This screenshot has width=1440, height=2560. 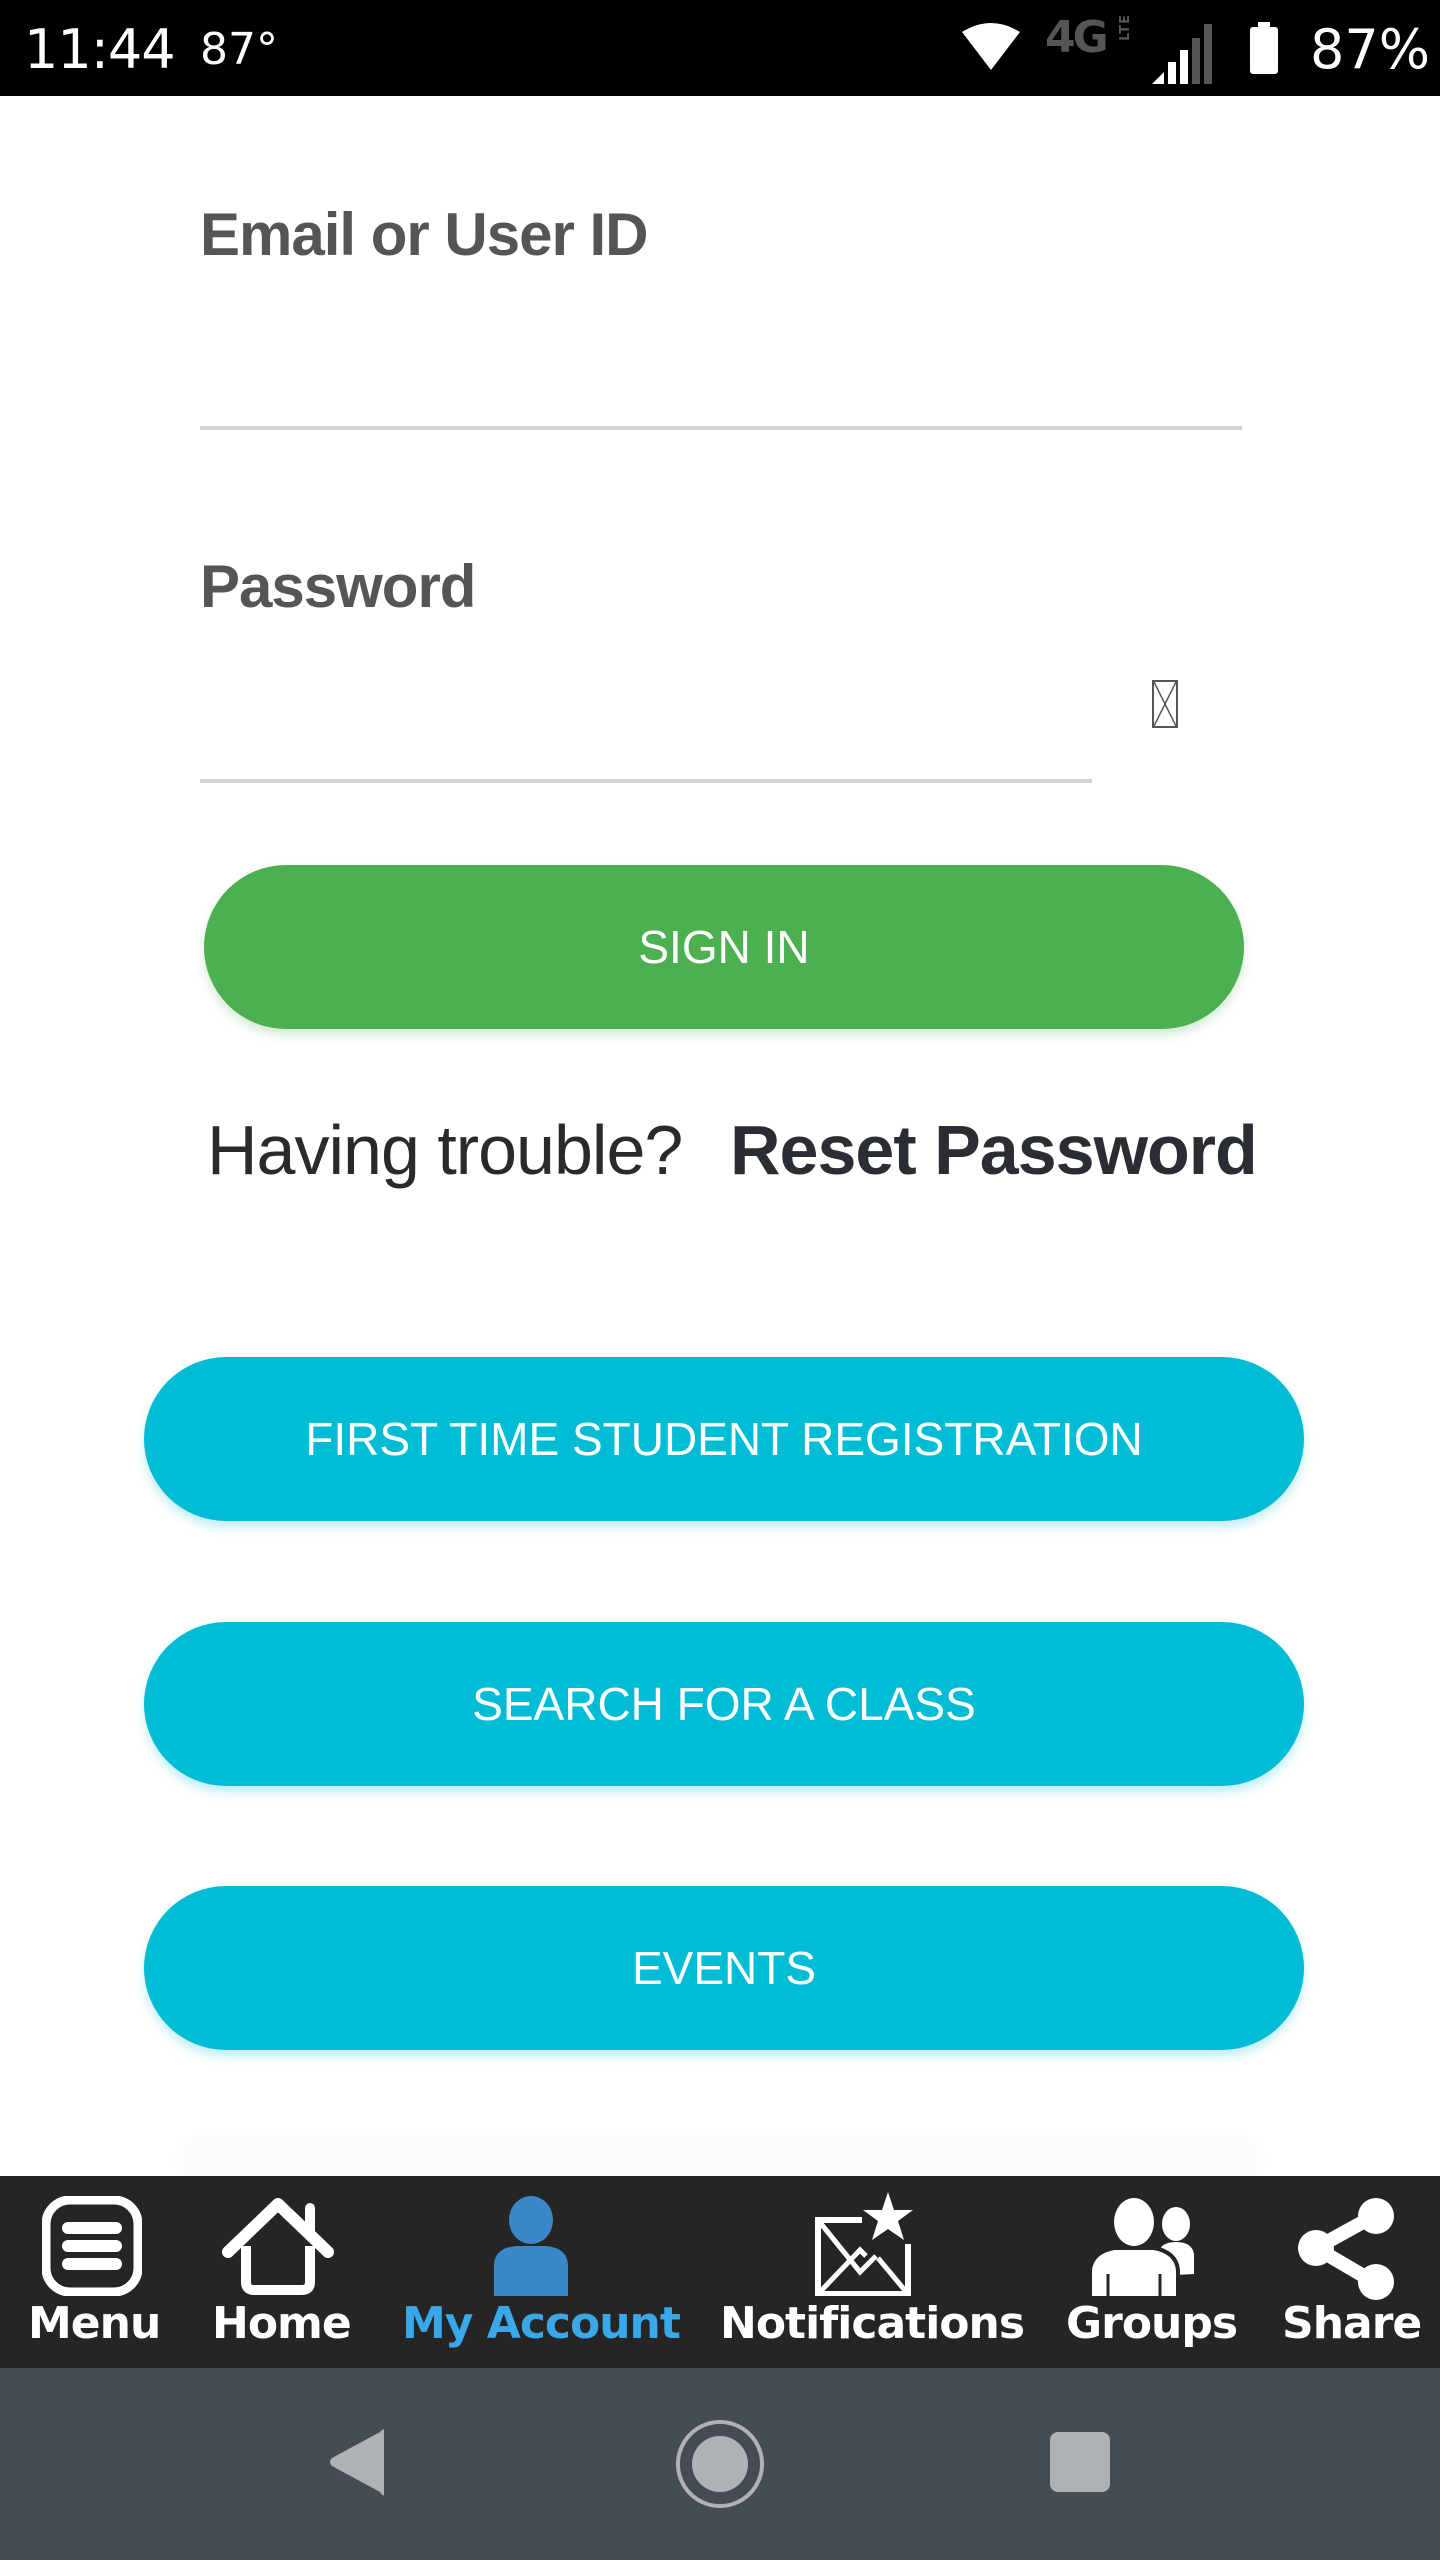 I want to click on sign-in-button: SIGN IN, so click(x=724, y=947).